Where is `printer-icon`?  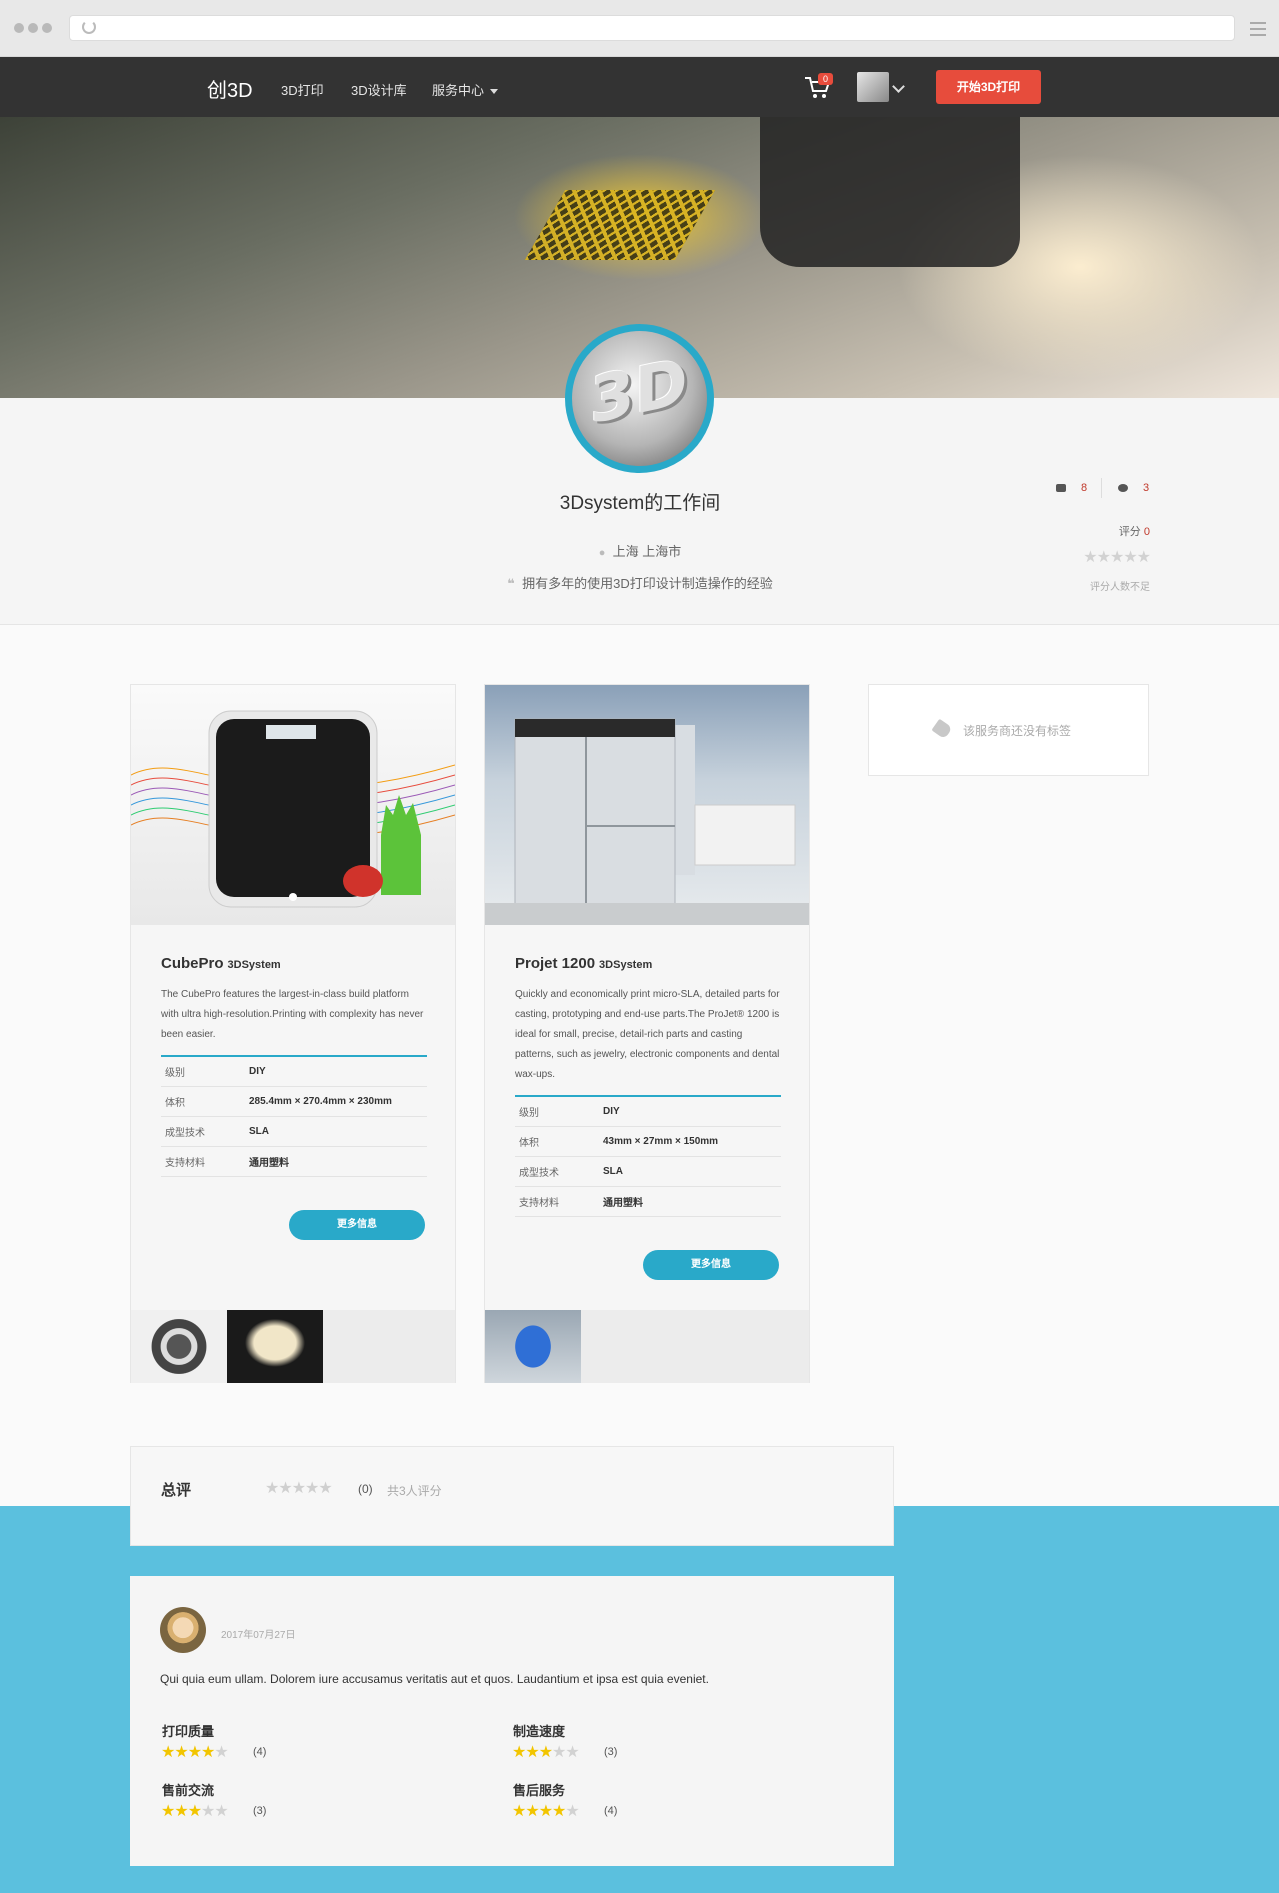 printer-icon is located at coordinates (1061, 488).